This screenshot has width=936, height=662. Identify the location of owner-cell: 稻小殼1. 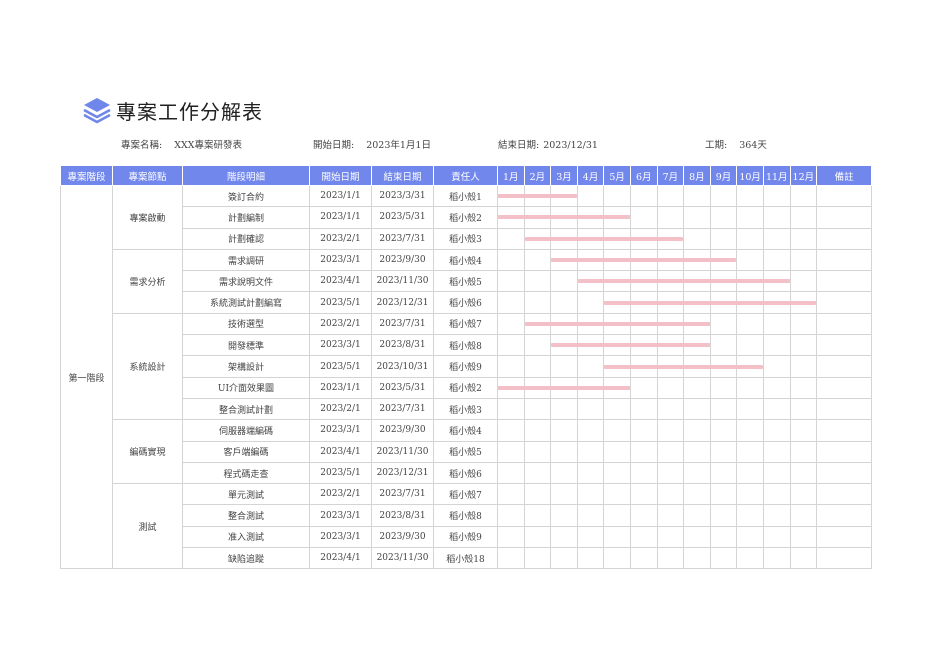
(465, 196).